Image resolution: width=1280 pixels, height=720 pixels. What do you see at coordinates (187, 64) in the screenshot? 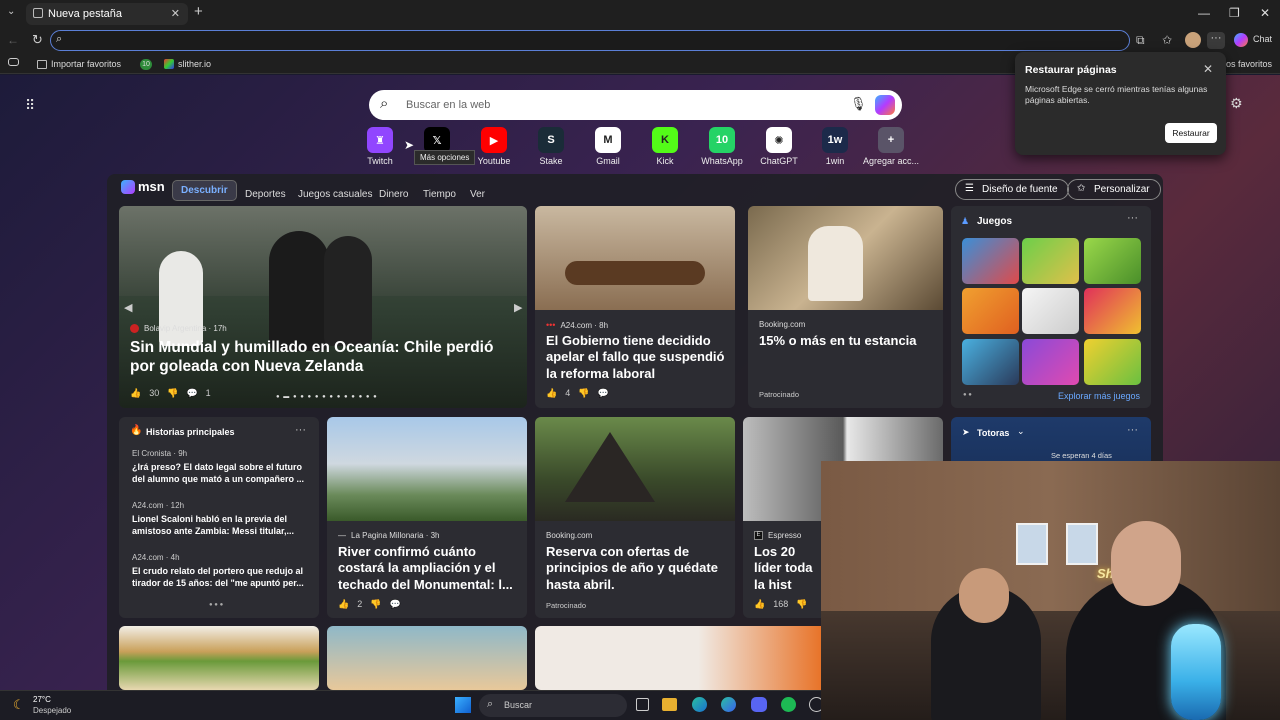
I see `slither-link: slither.io` at bounding box center [187, 64].